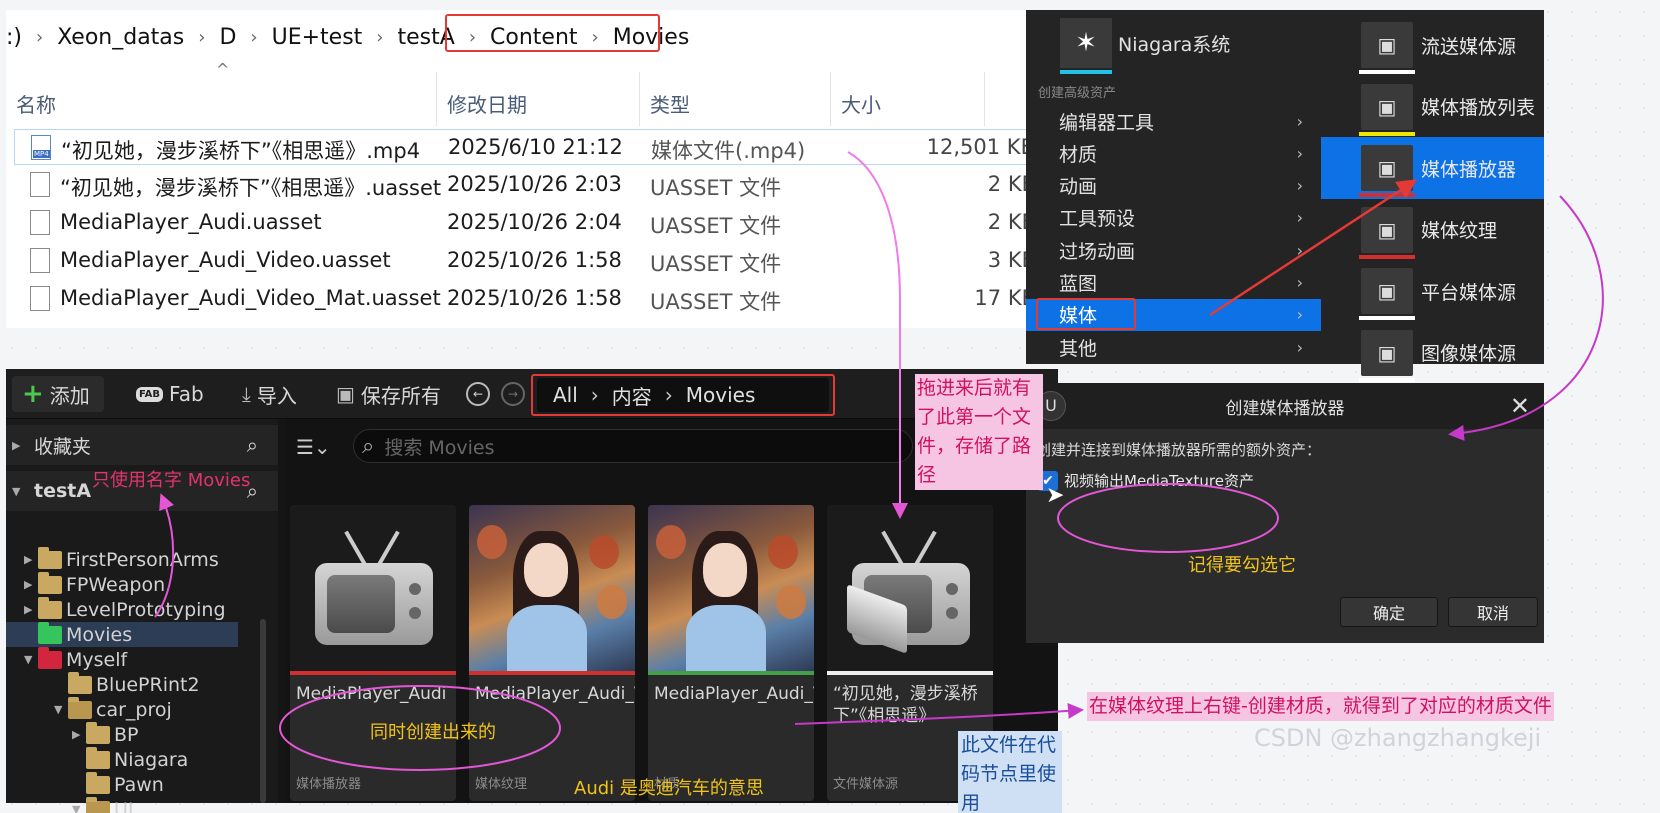 The image size is (1660, 813). What do you see at coordinates (99, 634) in the screenshot?
I see `tree-item-label: Movies` at bounding box center [99, 634].